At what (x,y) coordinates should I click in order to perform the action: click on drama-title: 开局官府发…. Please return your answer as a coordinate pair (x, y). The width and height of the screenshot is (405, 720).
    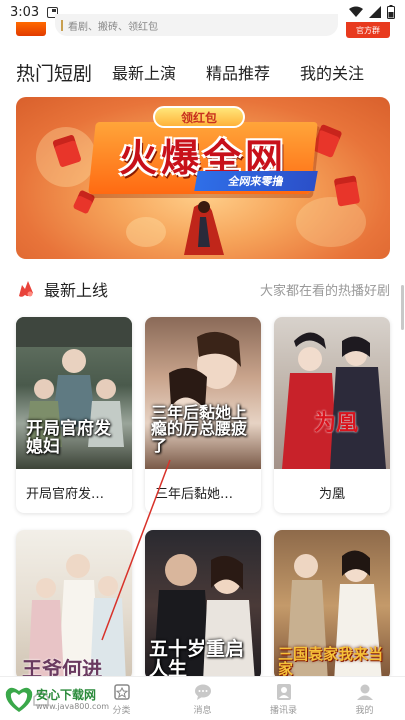
    Looking at the image, I should click on (65, 494).